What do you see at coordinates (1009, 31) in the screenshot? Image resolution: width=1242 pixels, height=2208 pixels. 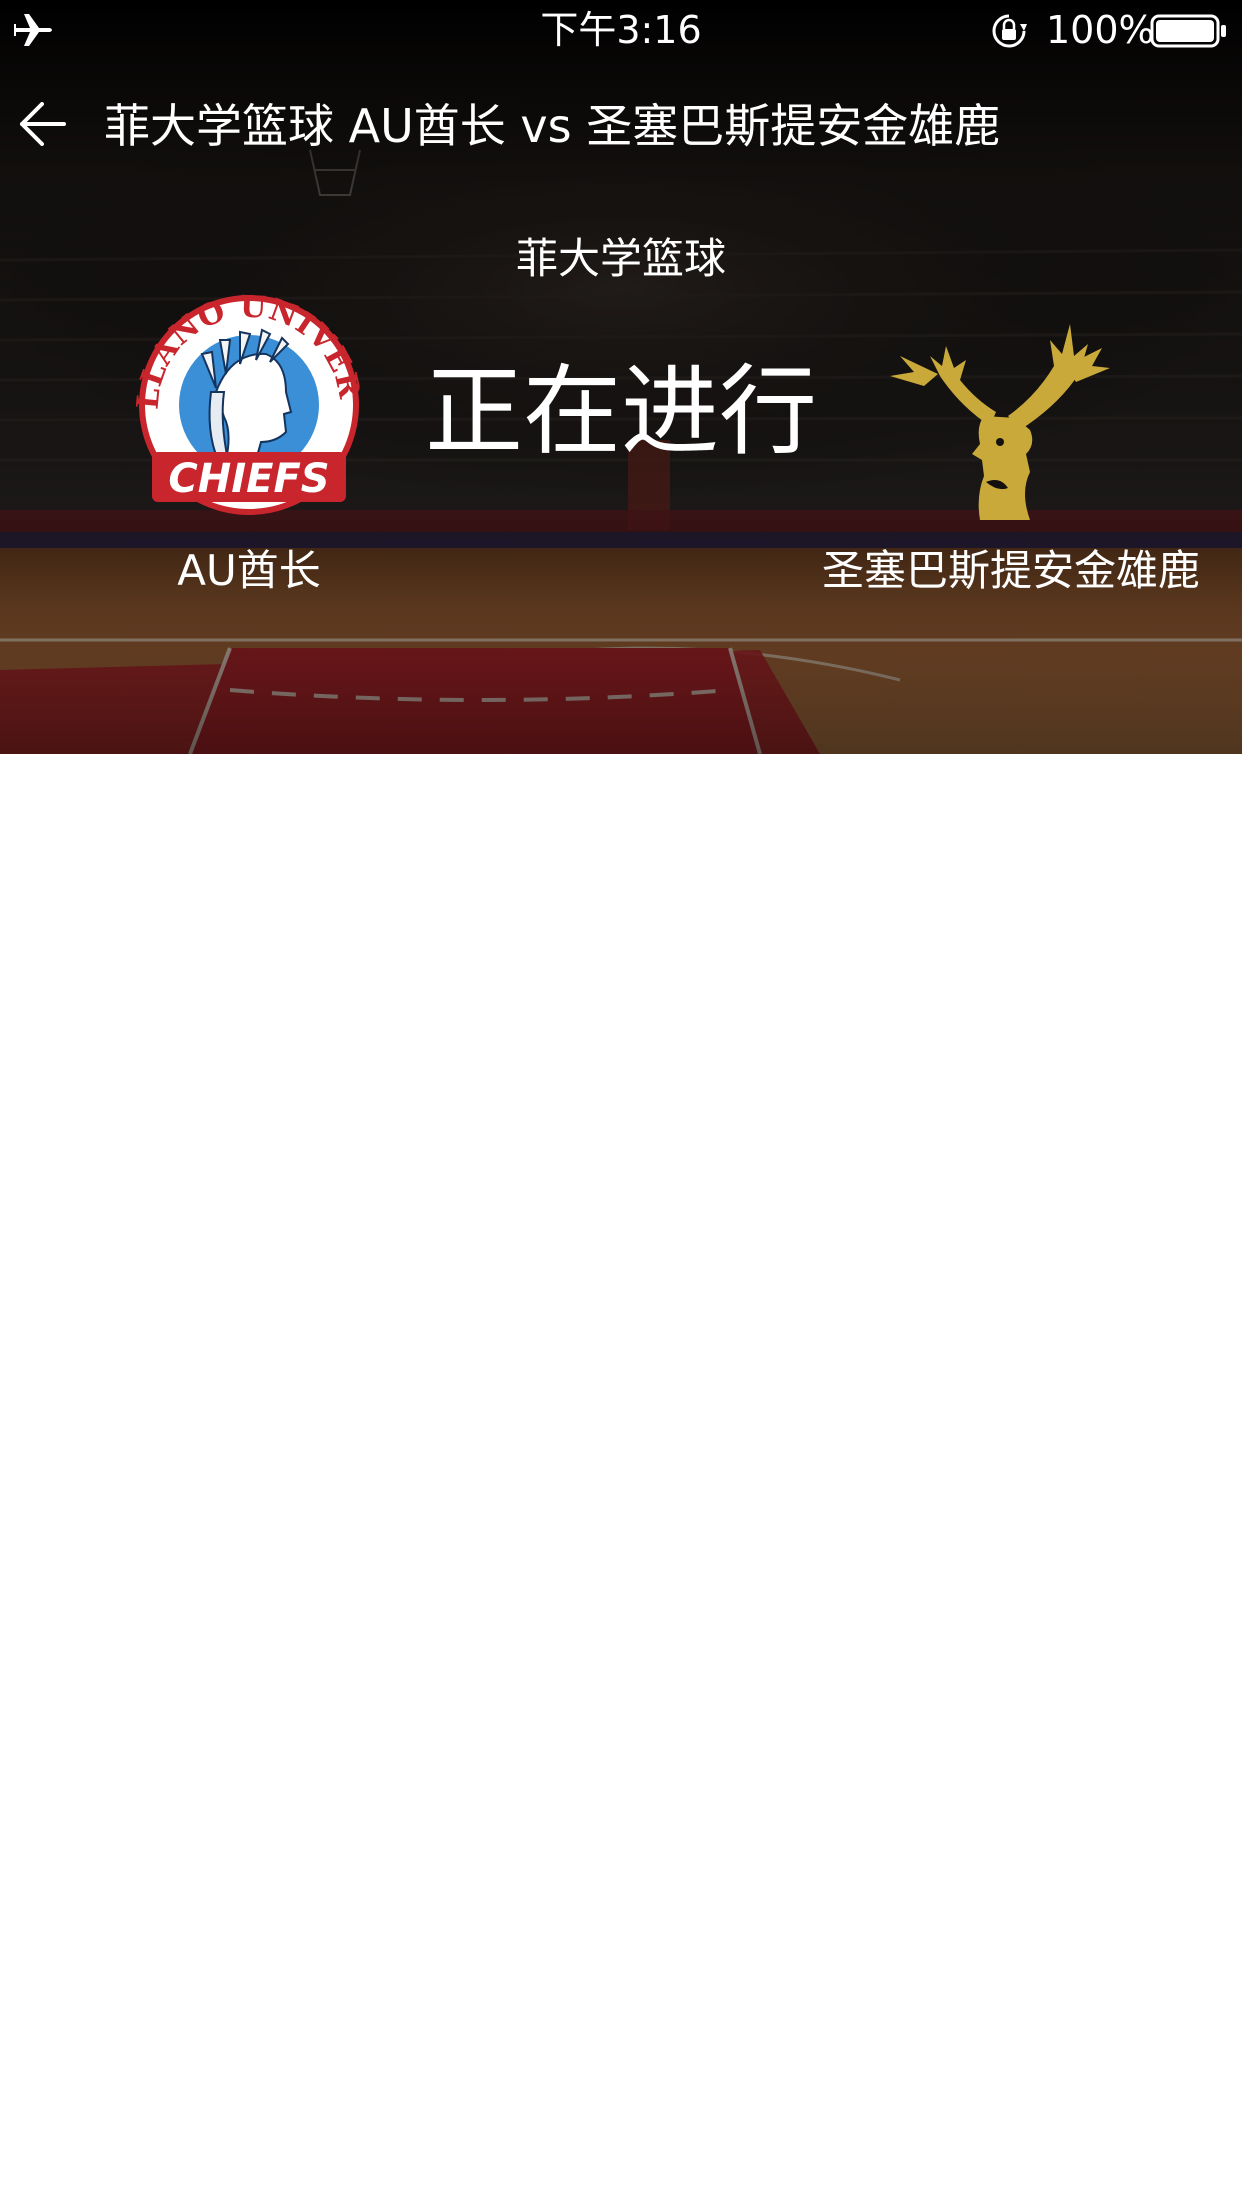 I see `orientation-lock-icon` at bounding box center [1009, 31].